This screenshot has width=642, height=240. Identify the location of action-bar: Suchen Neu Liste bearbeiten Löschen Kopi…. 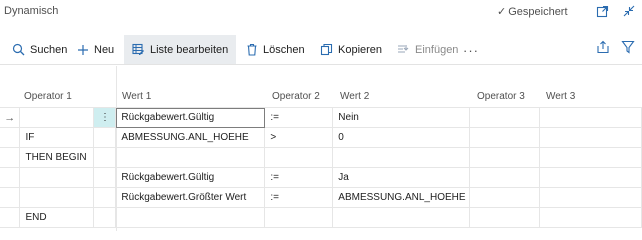
(321, 50).